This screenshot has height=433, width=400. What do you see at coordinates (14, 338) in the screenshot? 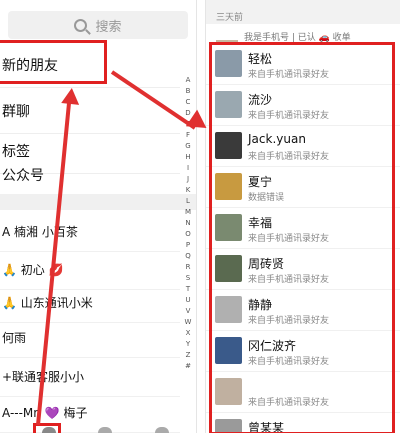
I see `contact-name: 何雨` at bounding box center [14, 338].